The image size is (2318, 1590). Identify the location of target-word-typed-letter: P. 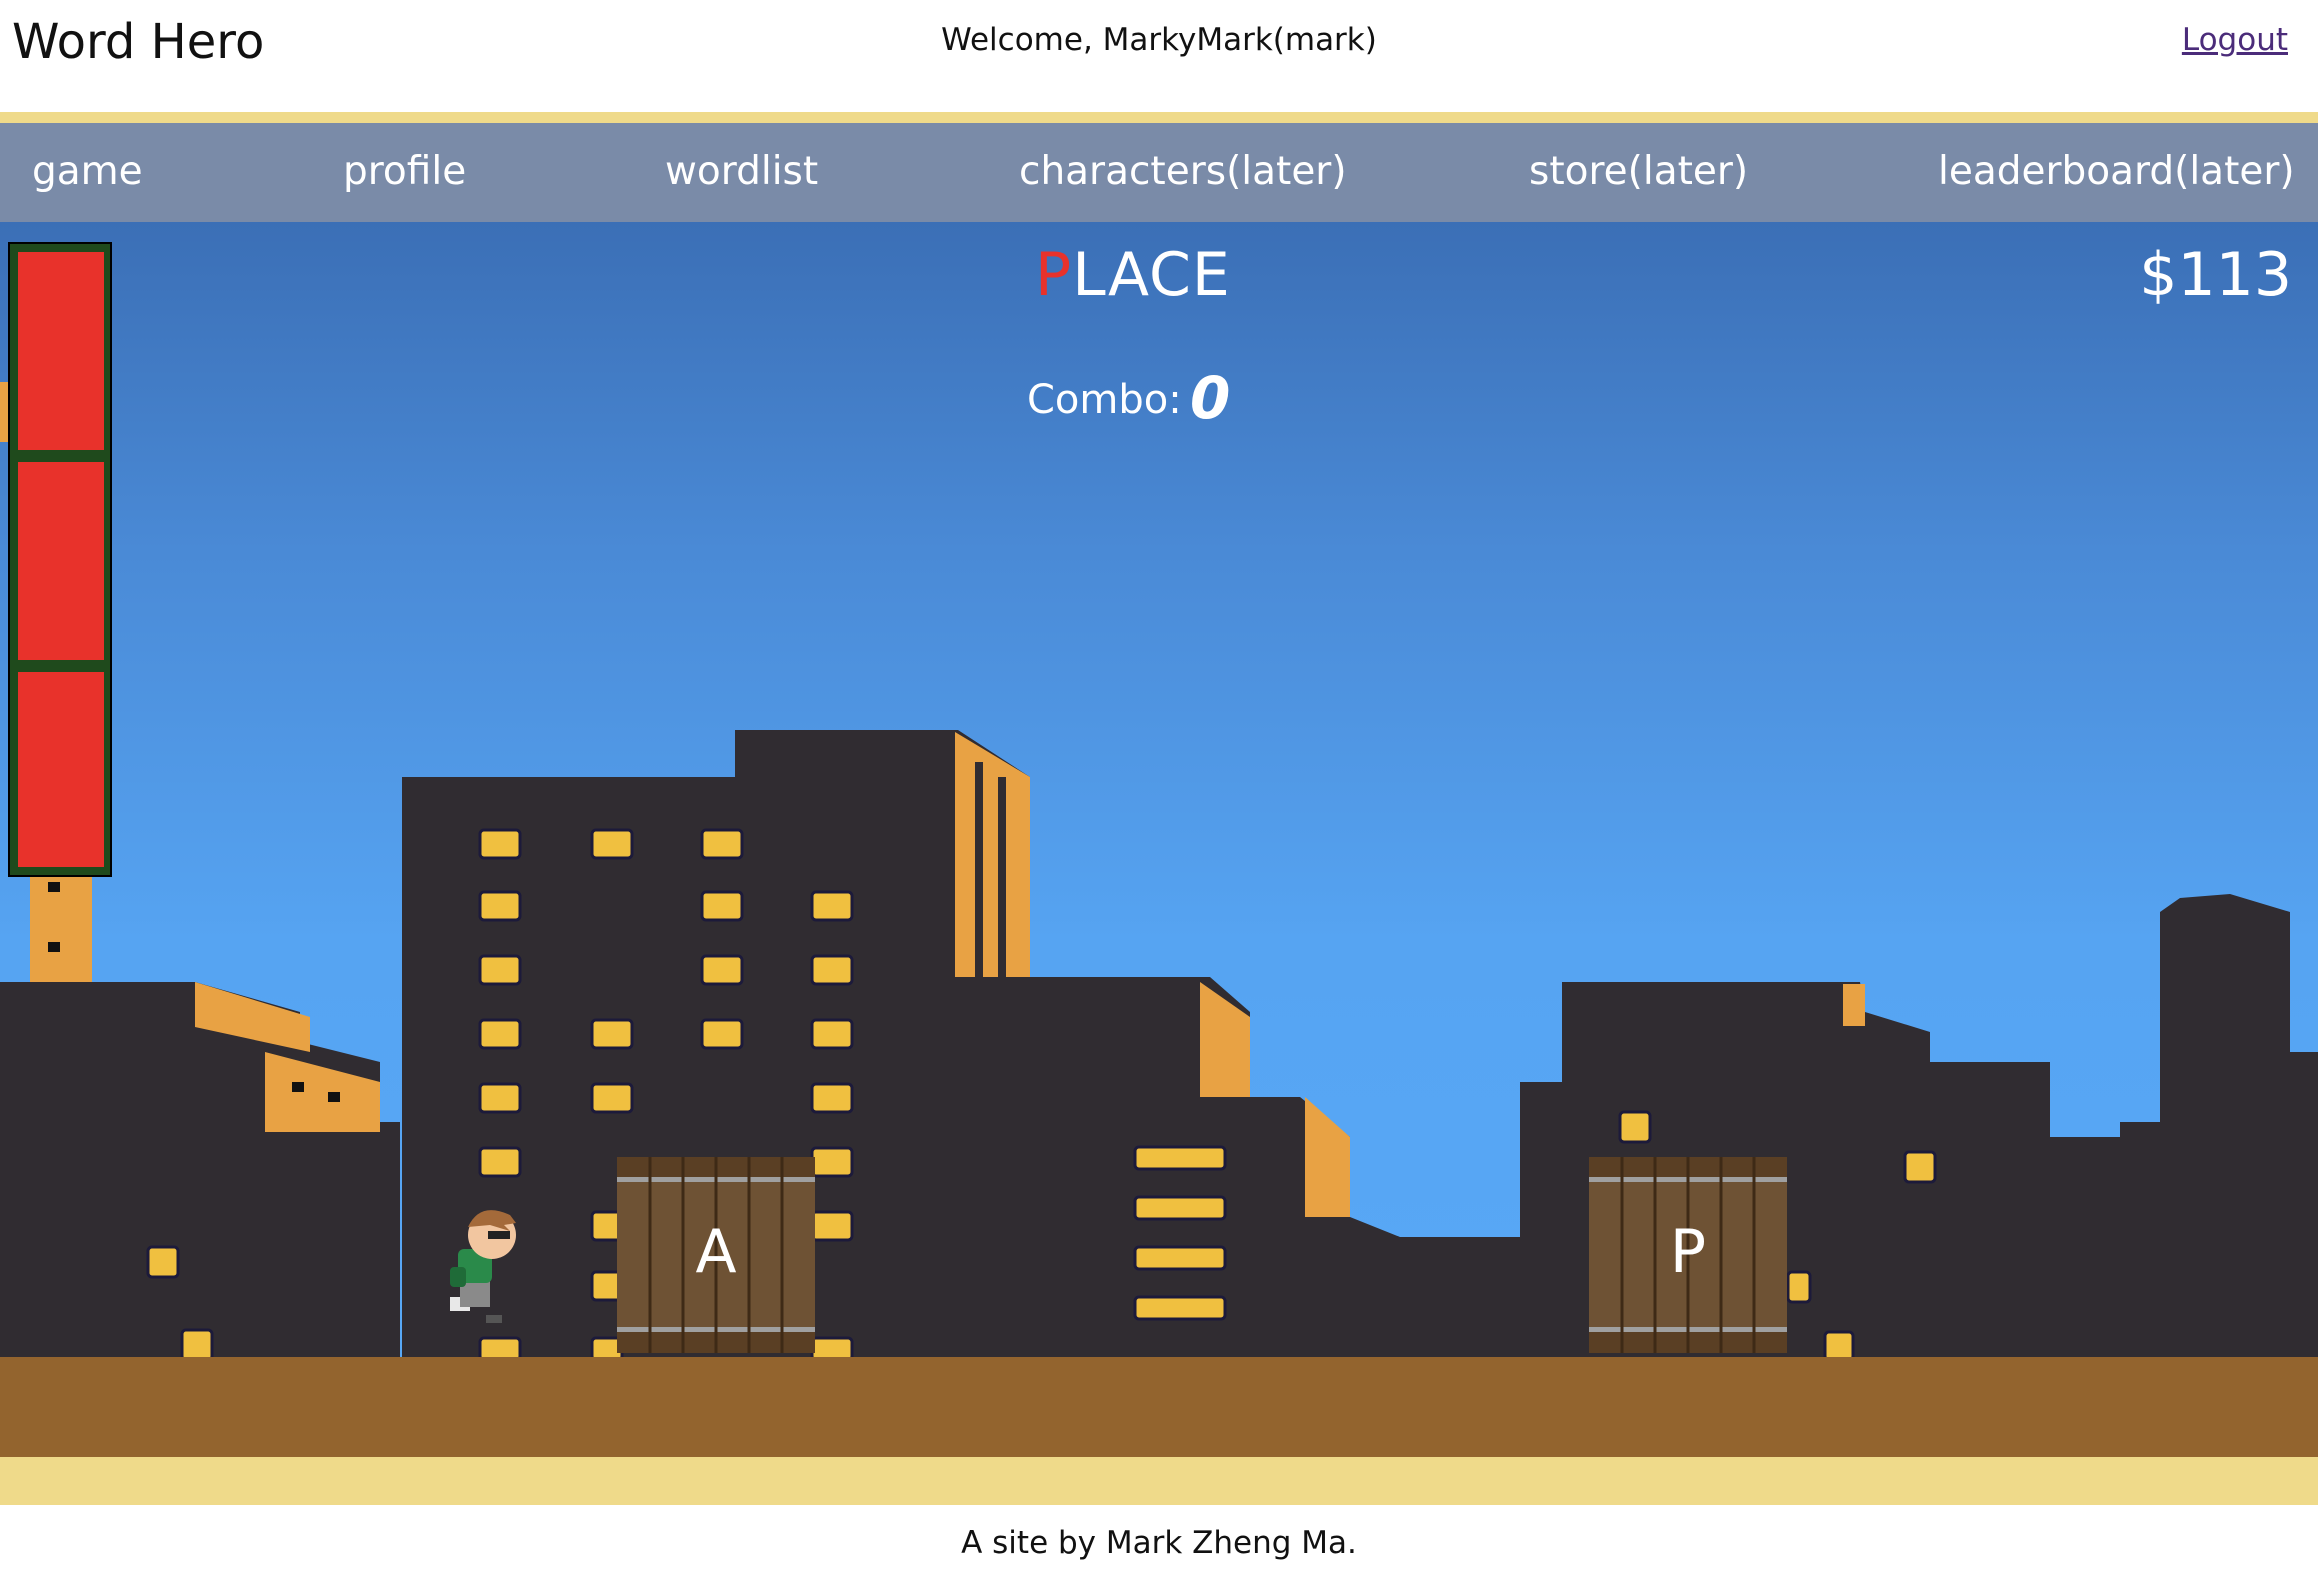
(1054, 275).